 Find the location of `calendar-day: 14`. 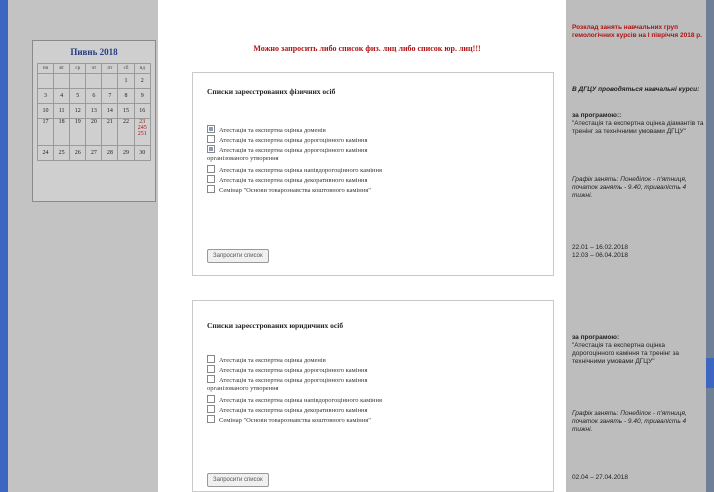

calendar-day: 14 is located at coordinates (110, 111).